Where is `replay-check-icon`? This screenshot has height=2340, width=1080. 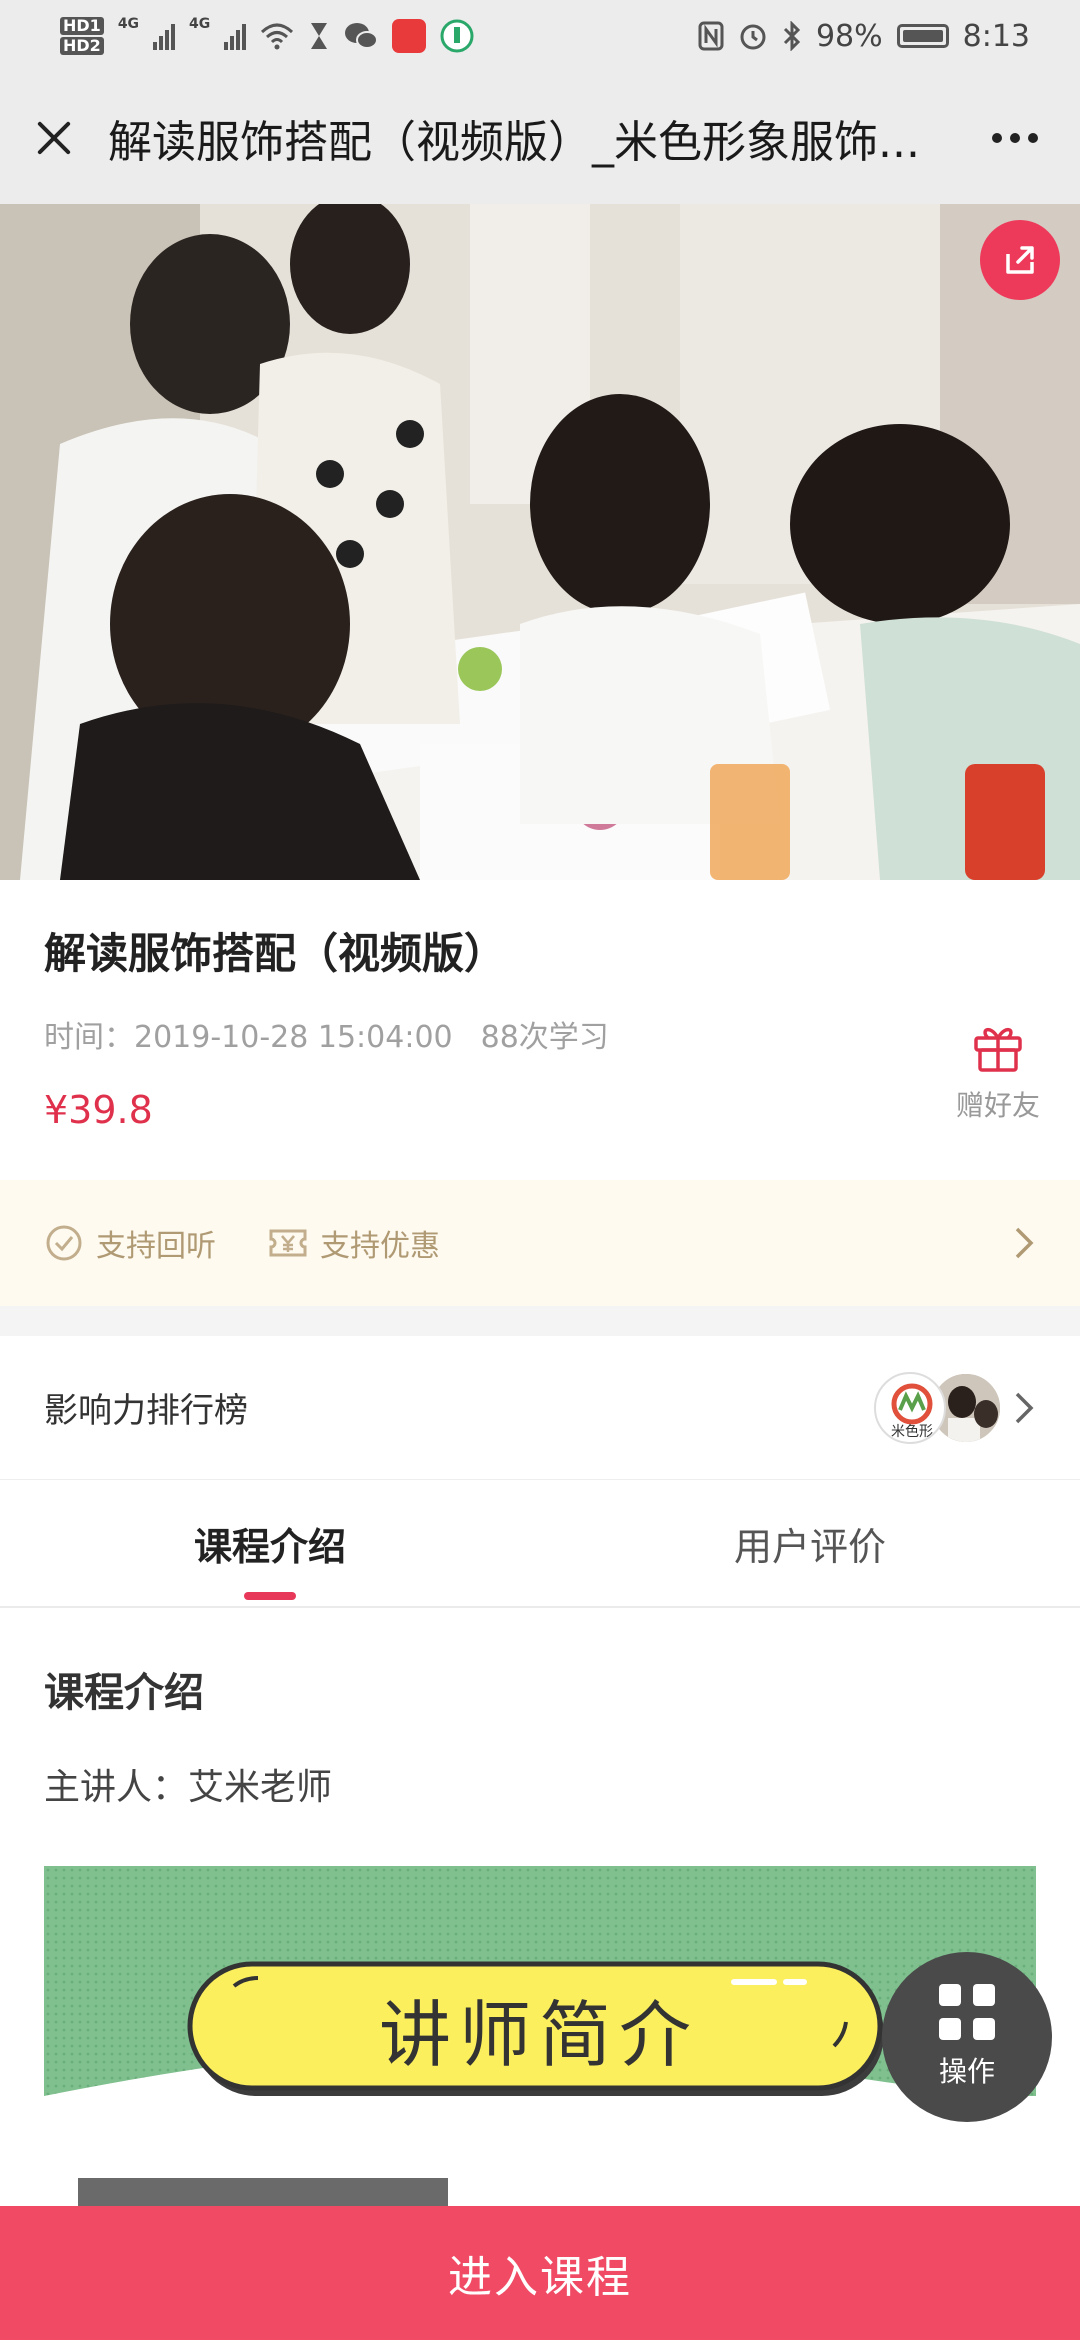 replay-check-icon is located at coordinates (64, 1243).